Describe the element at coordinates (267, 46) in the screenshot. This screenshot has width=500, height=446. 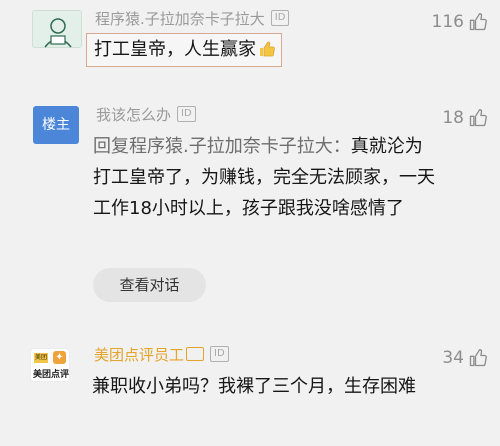
I see `thumbs-up-emoji-icon` at that location.